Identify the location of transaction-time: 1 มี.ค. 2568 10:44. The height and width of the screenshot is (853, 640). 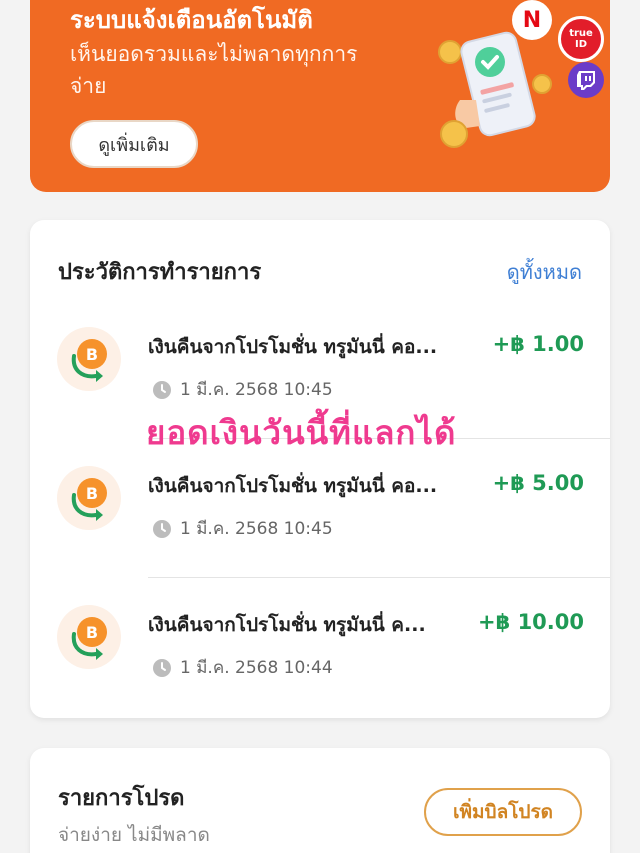
(242, 667).